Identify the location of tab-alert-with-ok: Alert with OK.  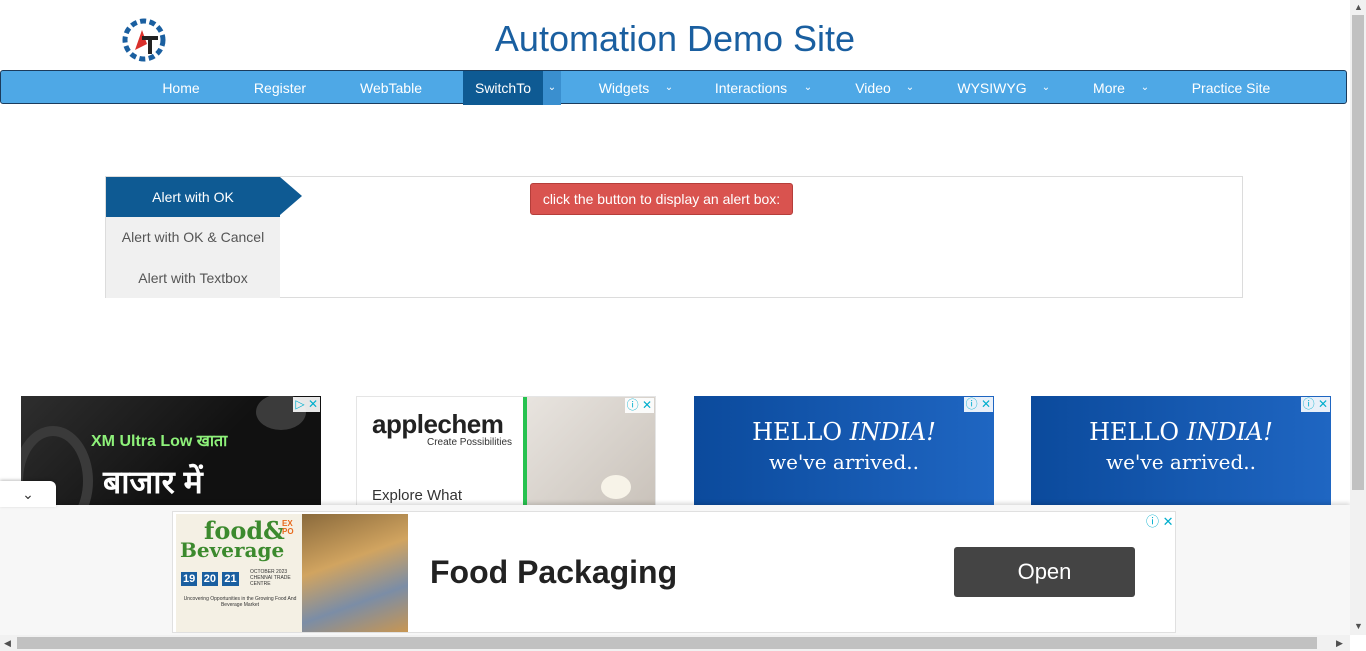
(193, 197).